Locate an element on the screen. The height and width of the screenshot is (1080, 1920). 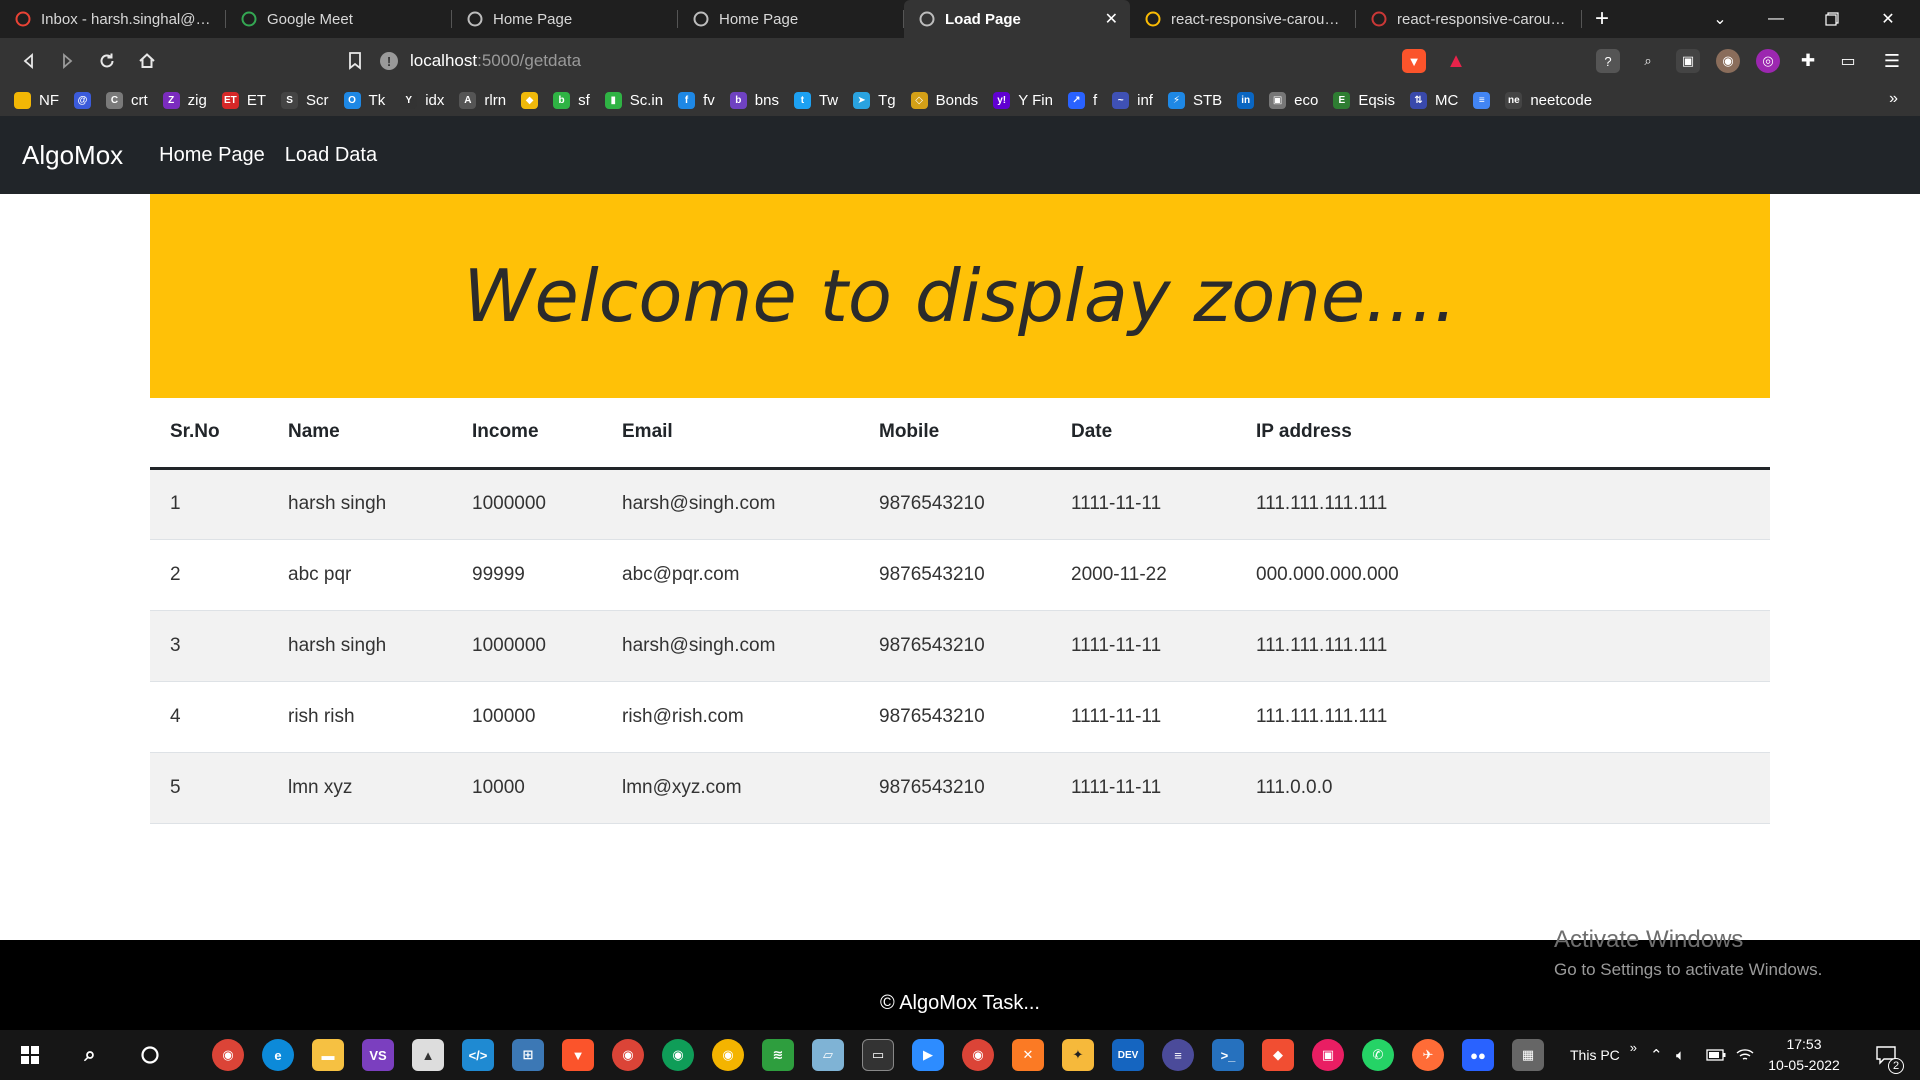
restore-button is located at coordinates (1832, 19).